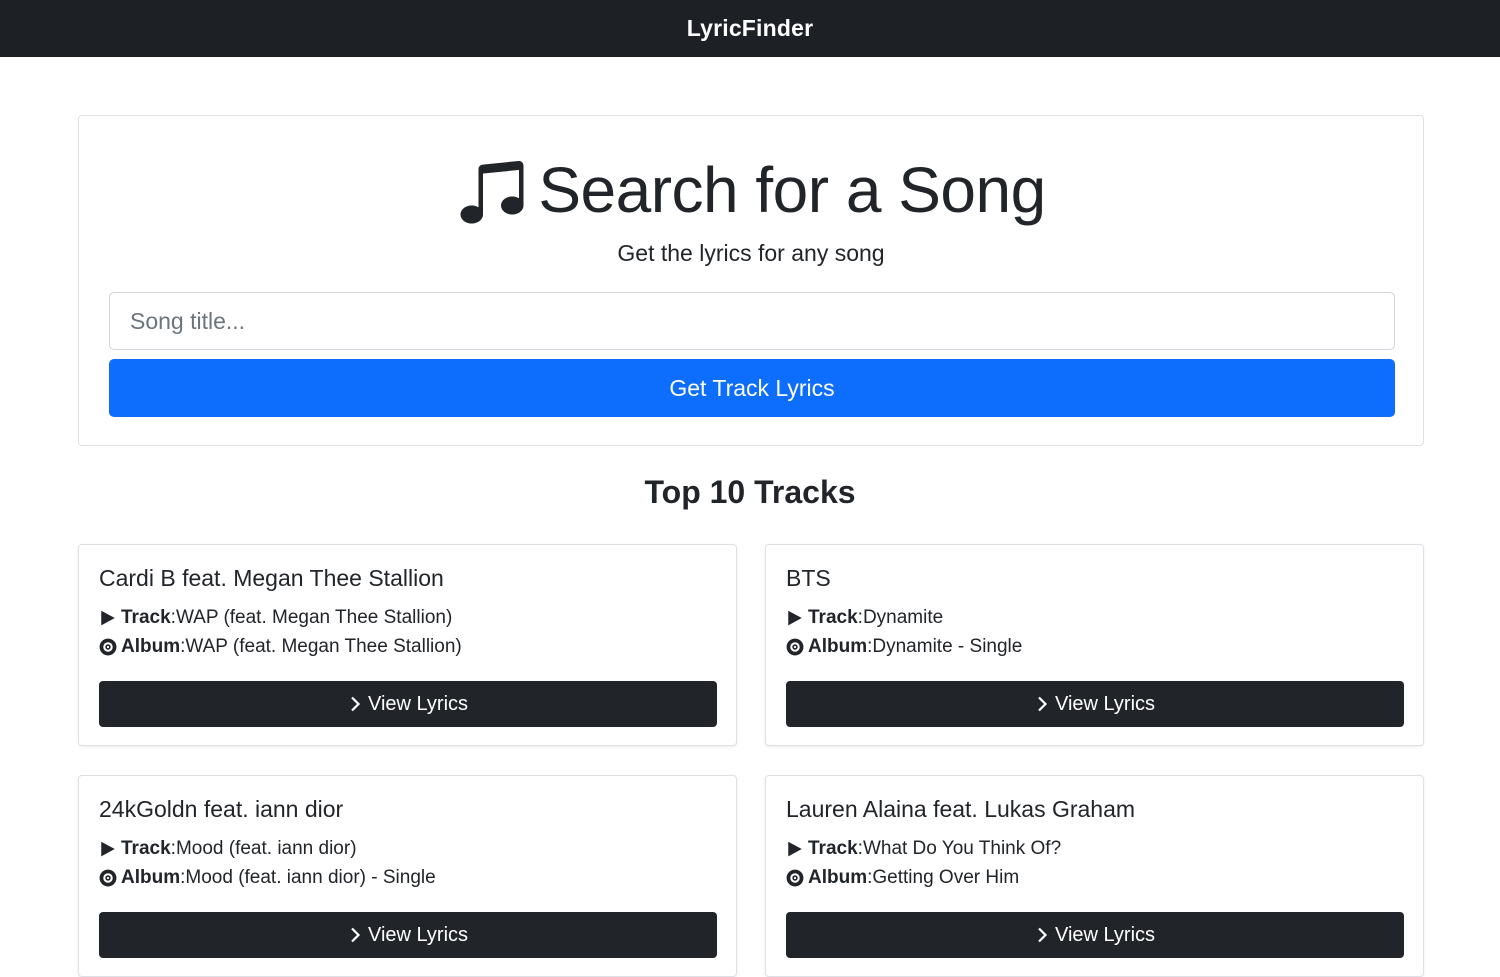 Image resolution: width=1500 pixels, height=977 pixels. What do you see at coordinates (792, 190) in the screenshot?
I see `page-title: Search for a Song` at bounding box center [792, 190].